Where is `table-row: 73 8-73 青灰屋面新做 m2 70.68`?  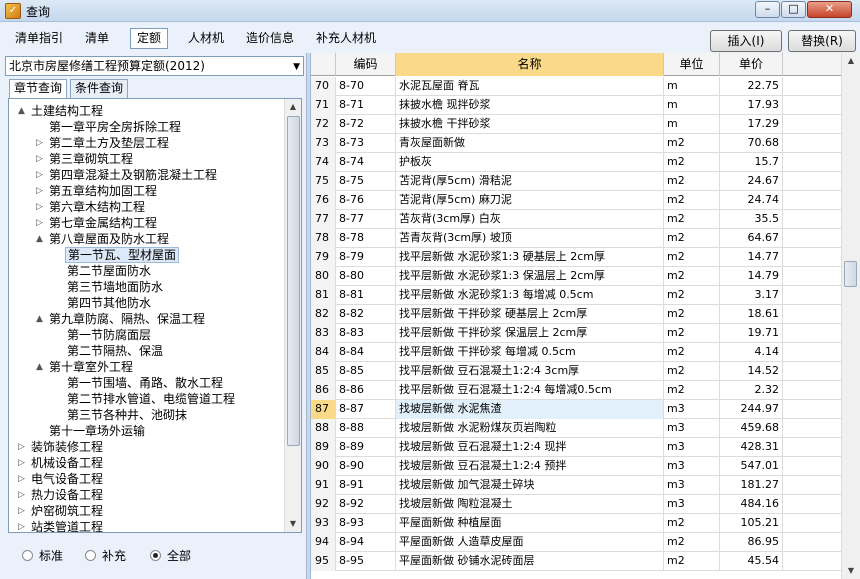
table-row: 73 8-73 青灰屋面新做 m2 70.68 is located at coordinates (576, 143).